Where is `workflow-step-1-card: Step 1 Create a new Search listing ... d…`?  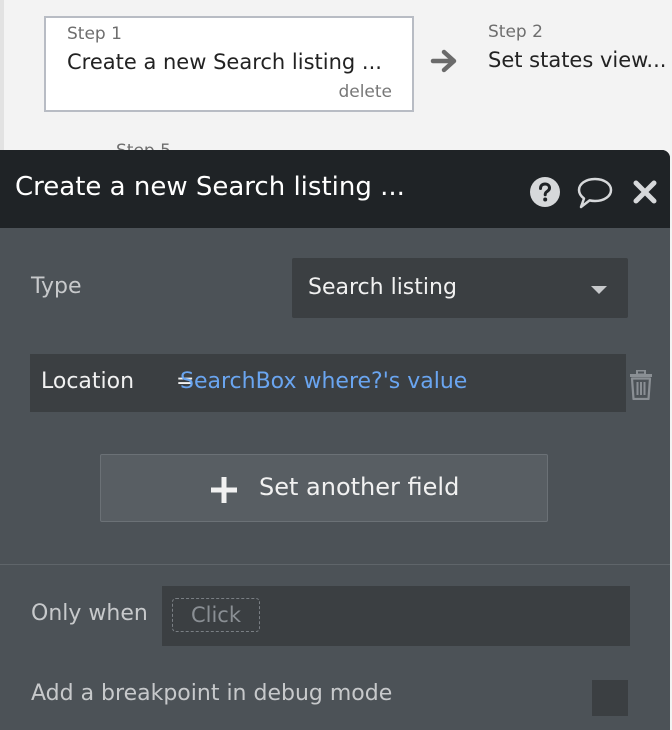 workflow-step-1-card: Step 1 Create a new Search listing ... d… is located at coordinates (229, 64).